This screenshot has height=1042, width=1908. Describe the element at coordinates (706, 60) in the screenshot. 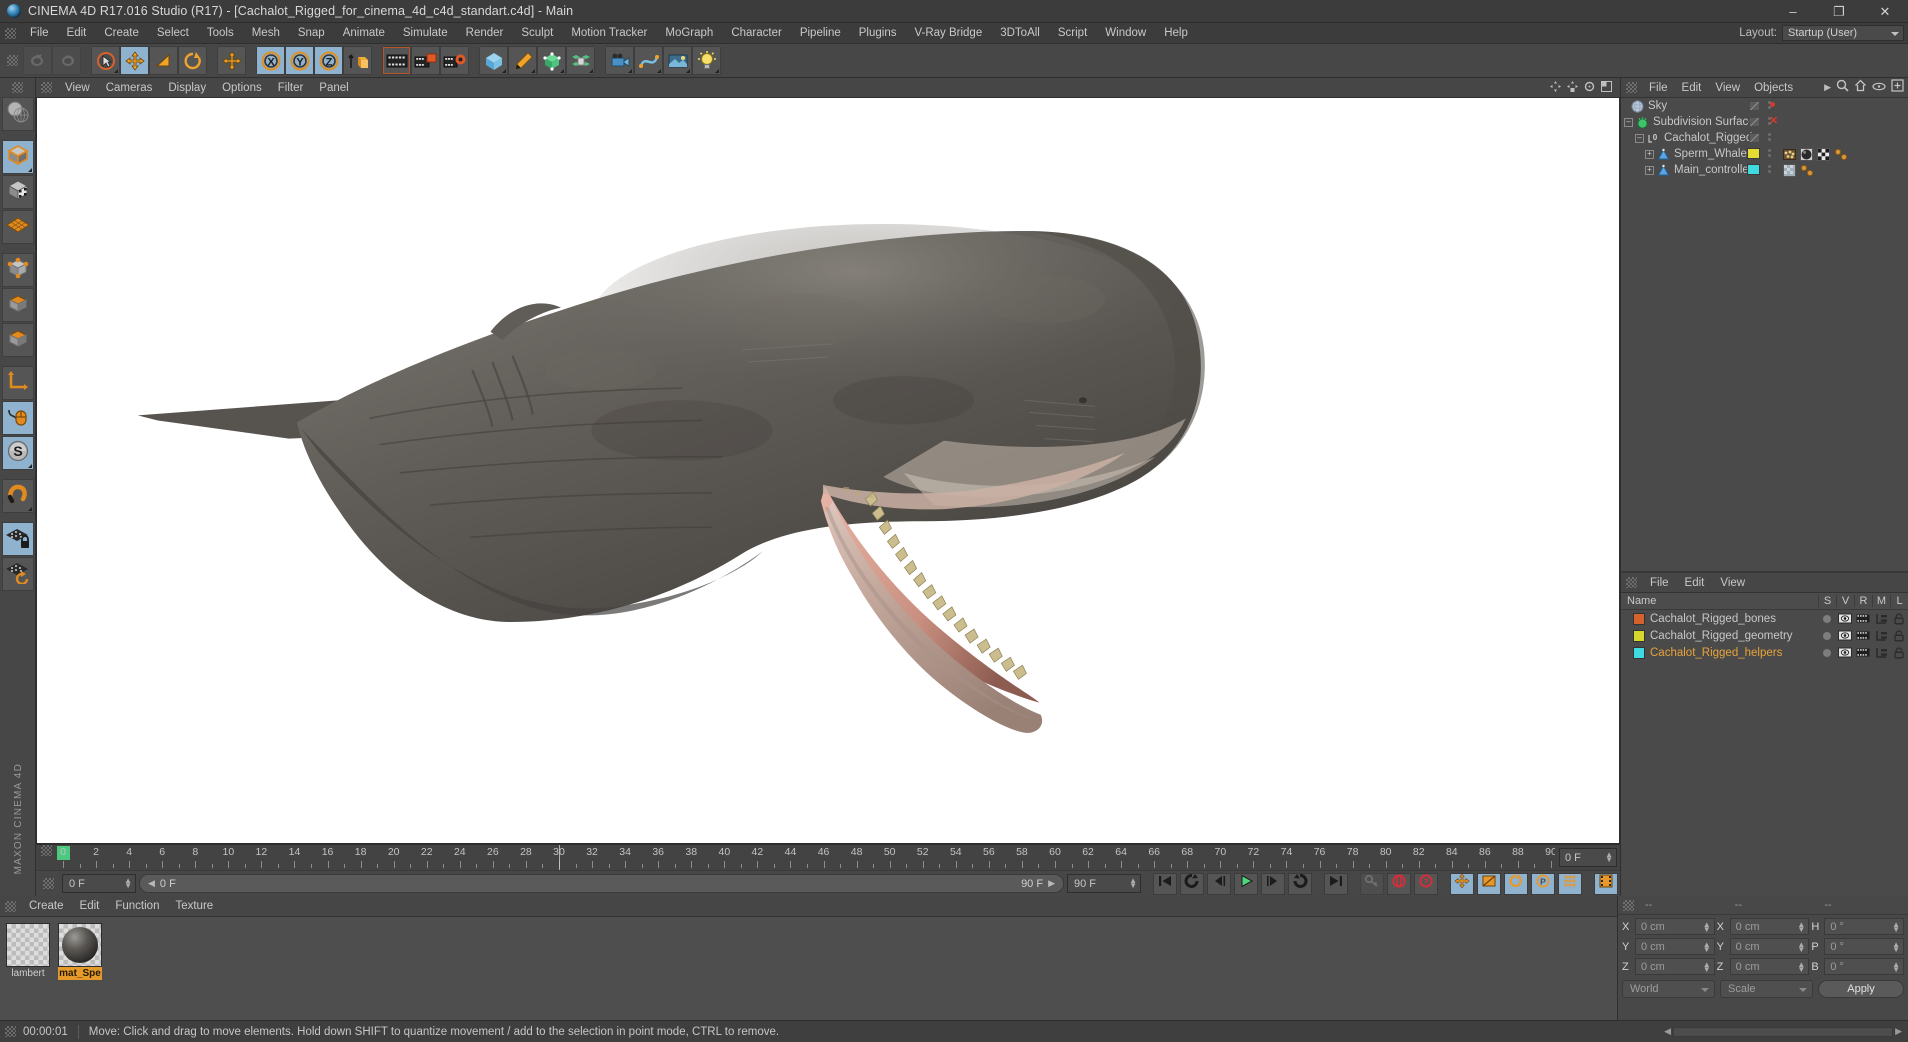

I see `add-light-button` at that location.